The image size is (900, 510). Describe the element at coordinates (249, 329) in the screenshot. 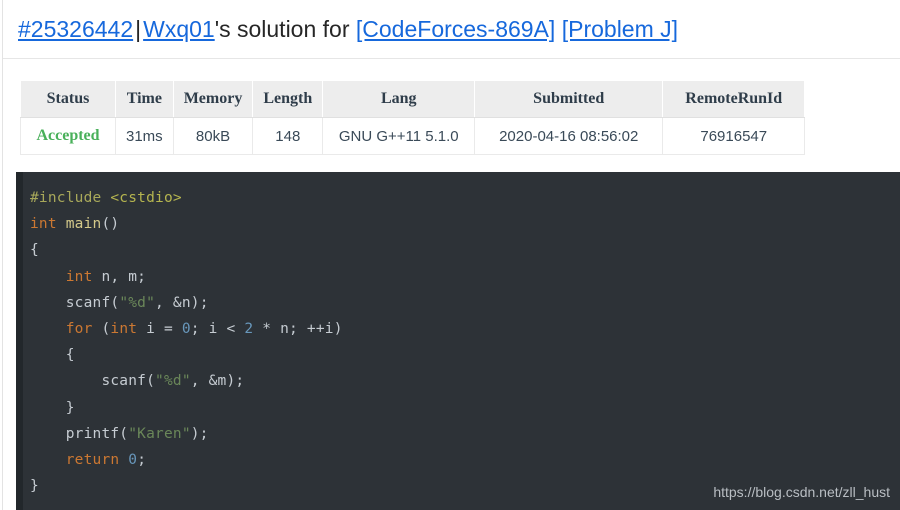

I see `code-token: 2` at that location.